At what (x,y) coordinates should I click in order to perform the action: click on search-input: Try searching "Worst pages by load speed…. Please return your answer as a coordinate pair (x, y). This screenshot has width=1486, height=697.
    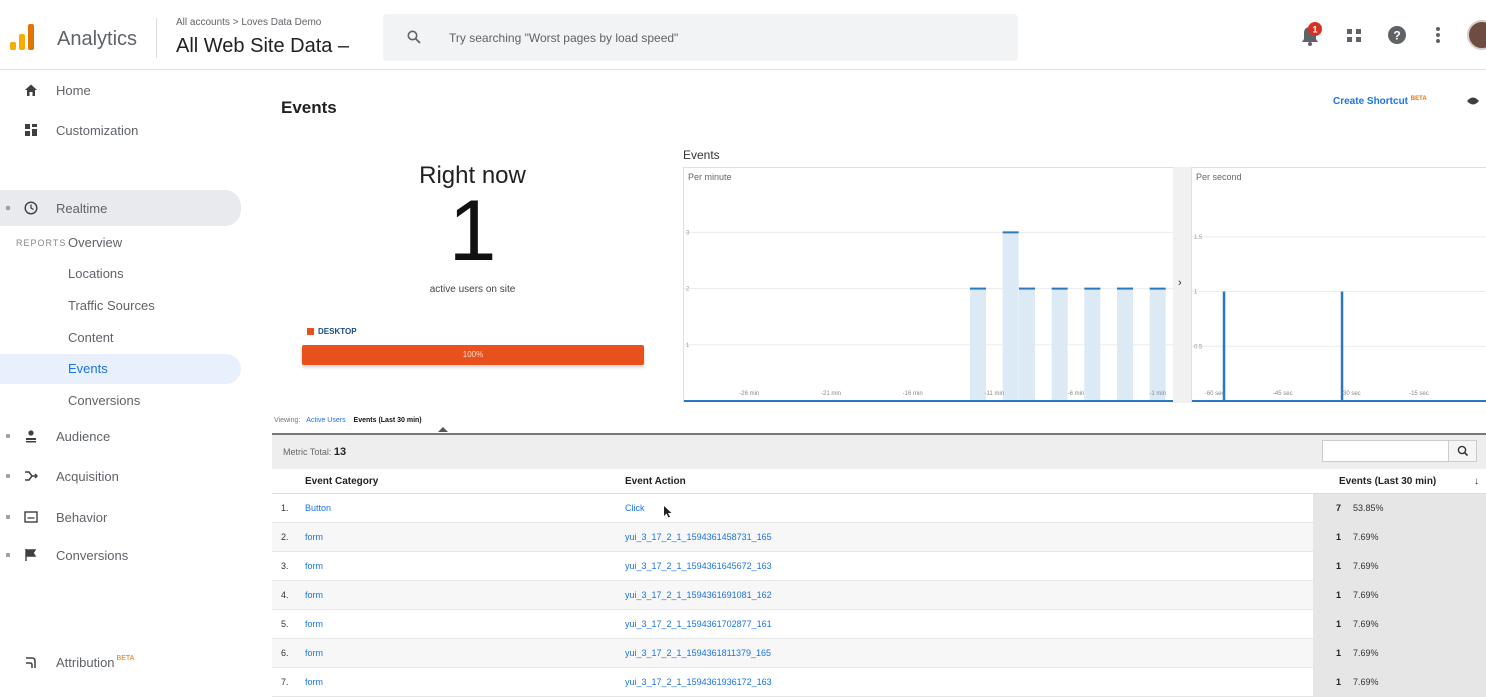
    Looking at the image, I should click on (563, 38).